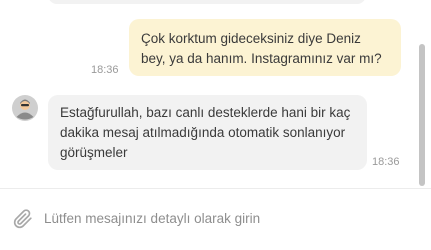  Describe the element at coordinates (25, 108) in the screenshot. I see `support-agent-avatar` at that location.